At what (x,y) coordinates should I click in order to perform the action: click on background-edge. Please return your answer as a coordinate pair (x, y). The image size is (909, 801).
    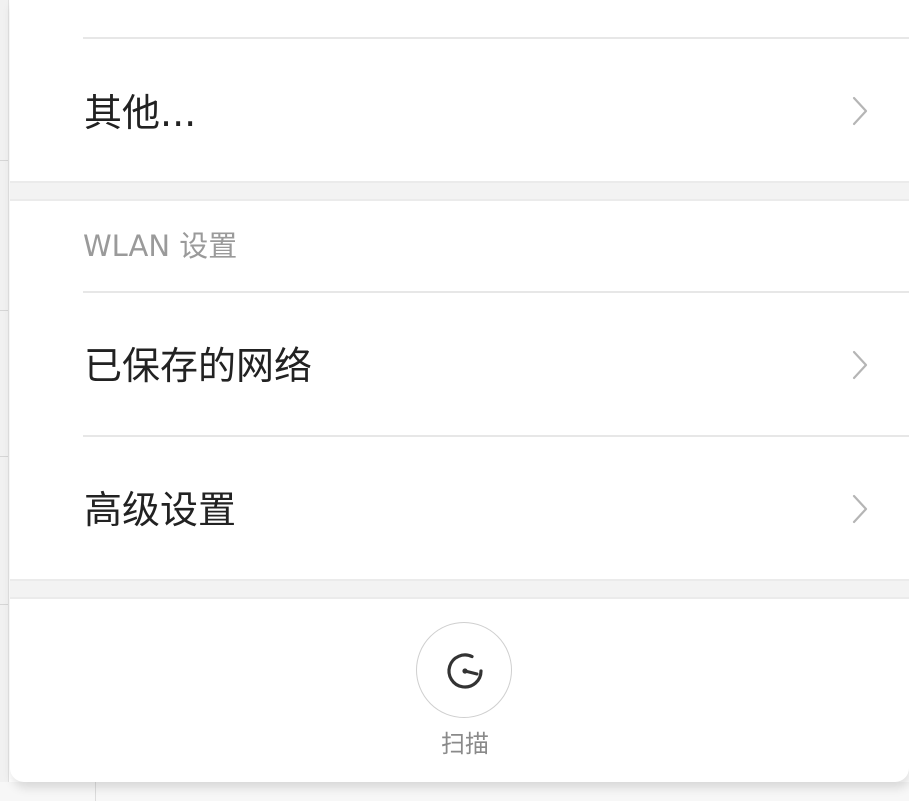
    Looking at the image, I should click on (4, 400).